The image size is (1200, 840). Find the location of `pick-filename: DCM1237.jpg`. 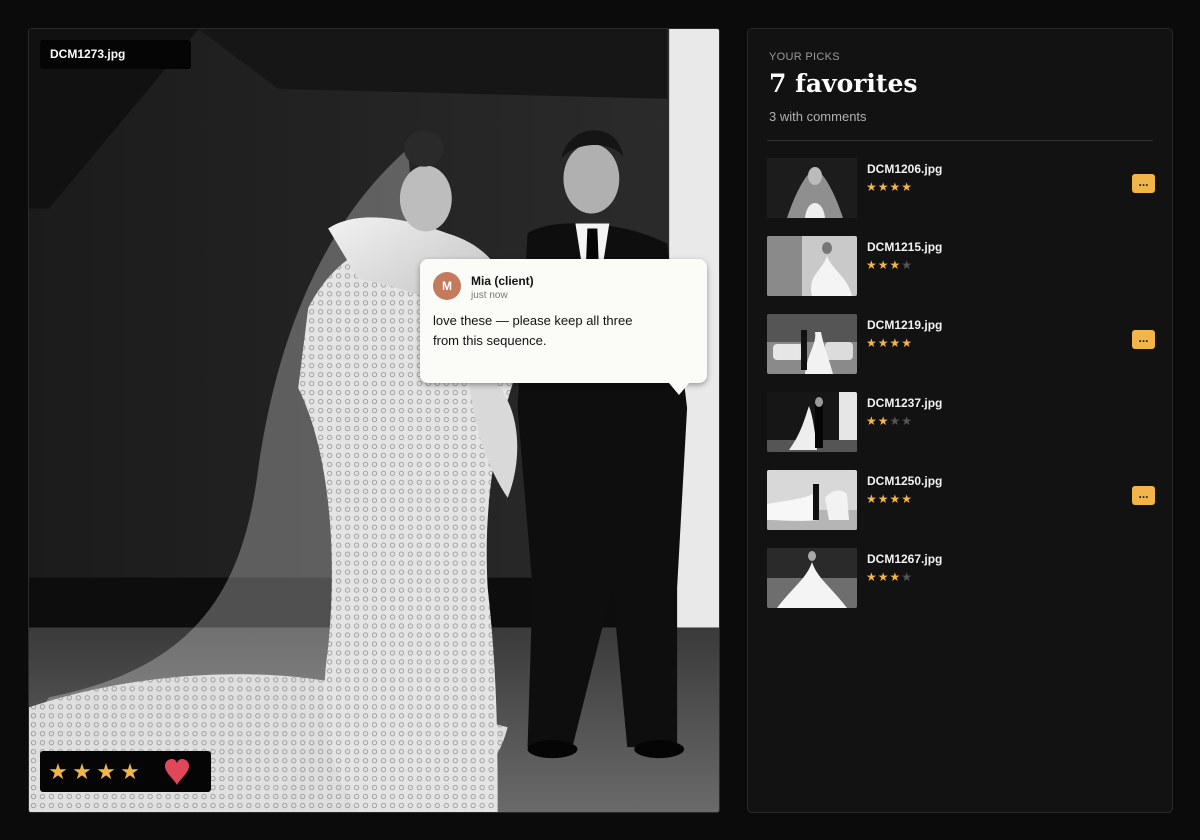

pick-filename: DCM1237.jpg is located at coordinates (905, 403).